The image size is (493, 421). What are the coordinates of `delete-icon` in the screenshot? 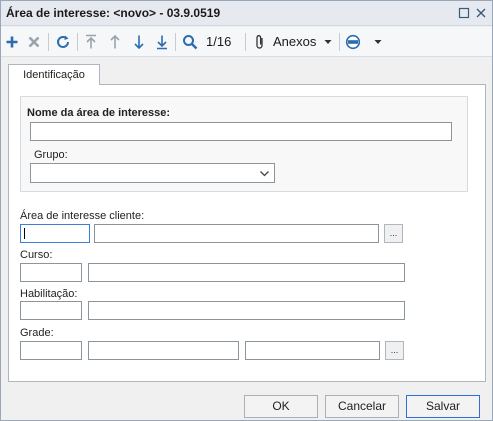 It's located at (34, 42).